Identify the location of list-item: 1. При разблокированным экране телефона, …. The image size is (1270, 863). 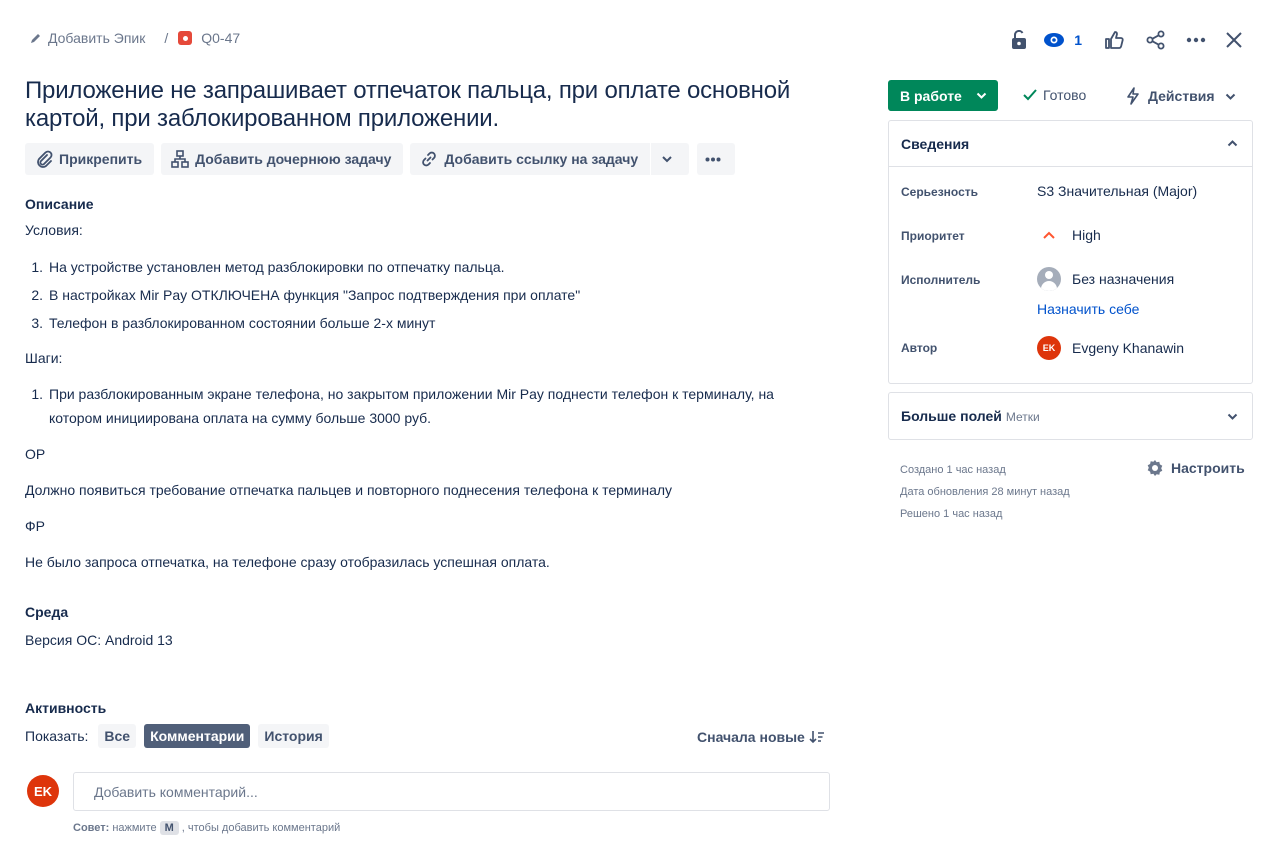
(405, 406).